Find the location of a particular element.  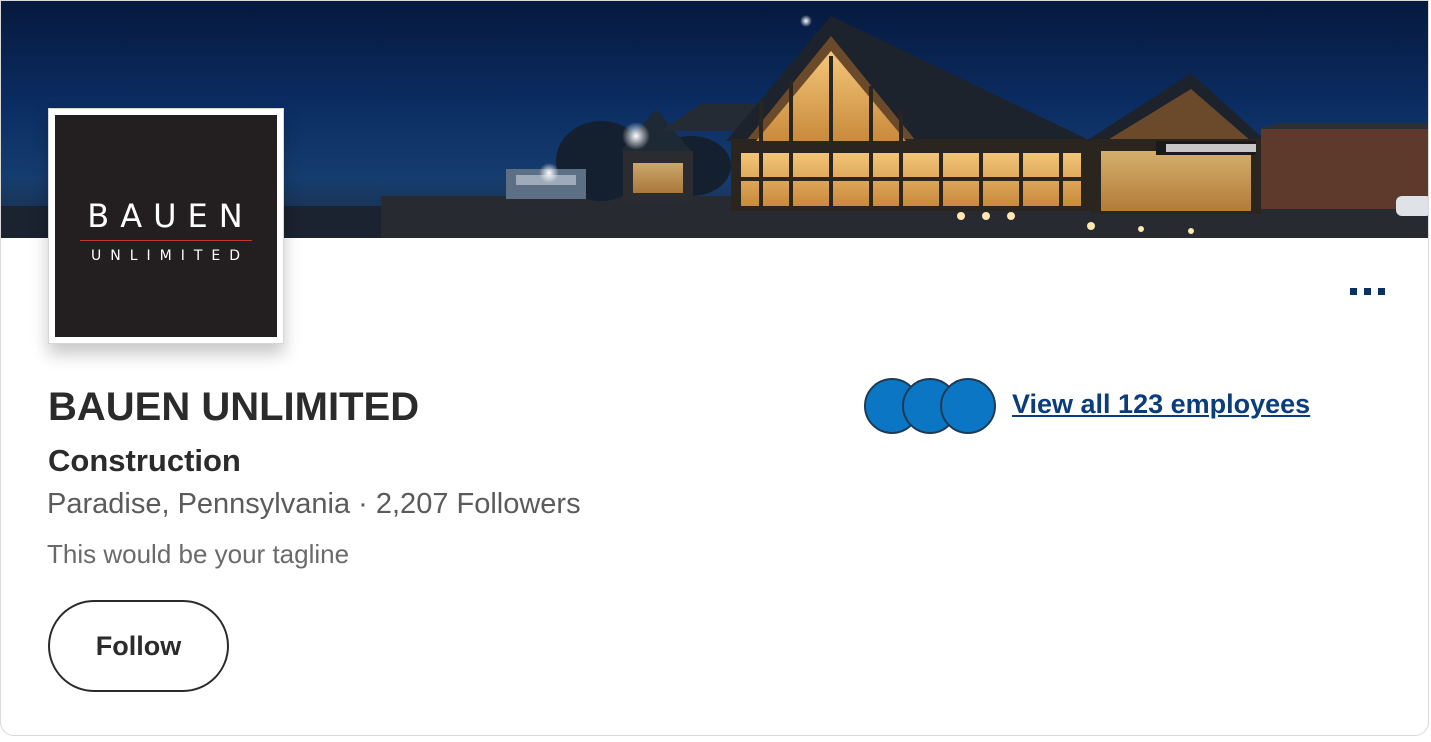

company-meta: Paradise, Pennsylvania · 2,207 Followers is located at coordinates (314, 504).